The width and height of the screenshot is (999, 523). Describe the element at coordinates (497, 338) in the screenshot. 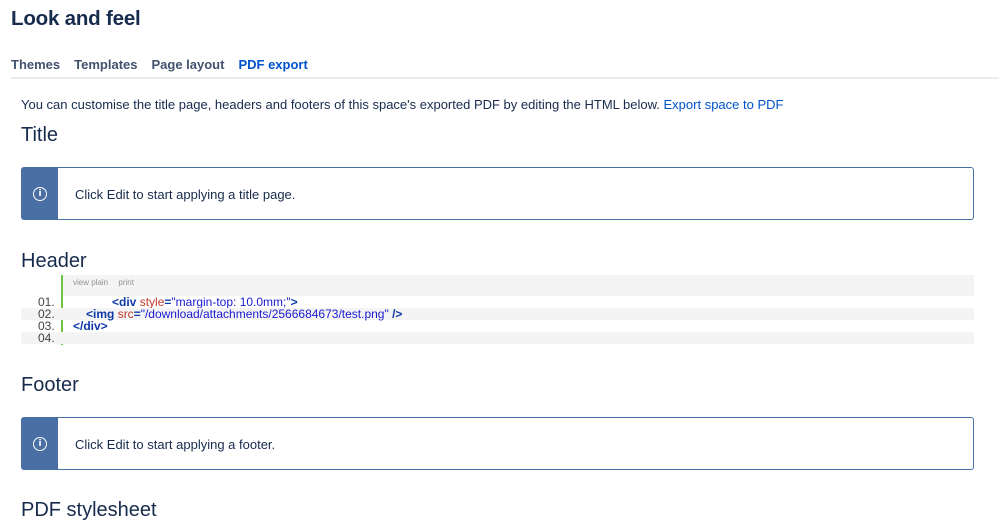

I see `code-line: 04.` at that location.